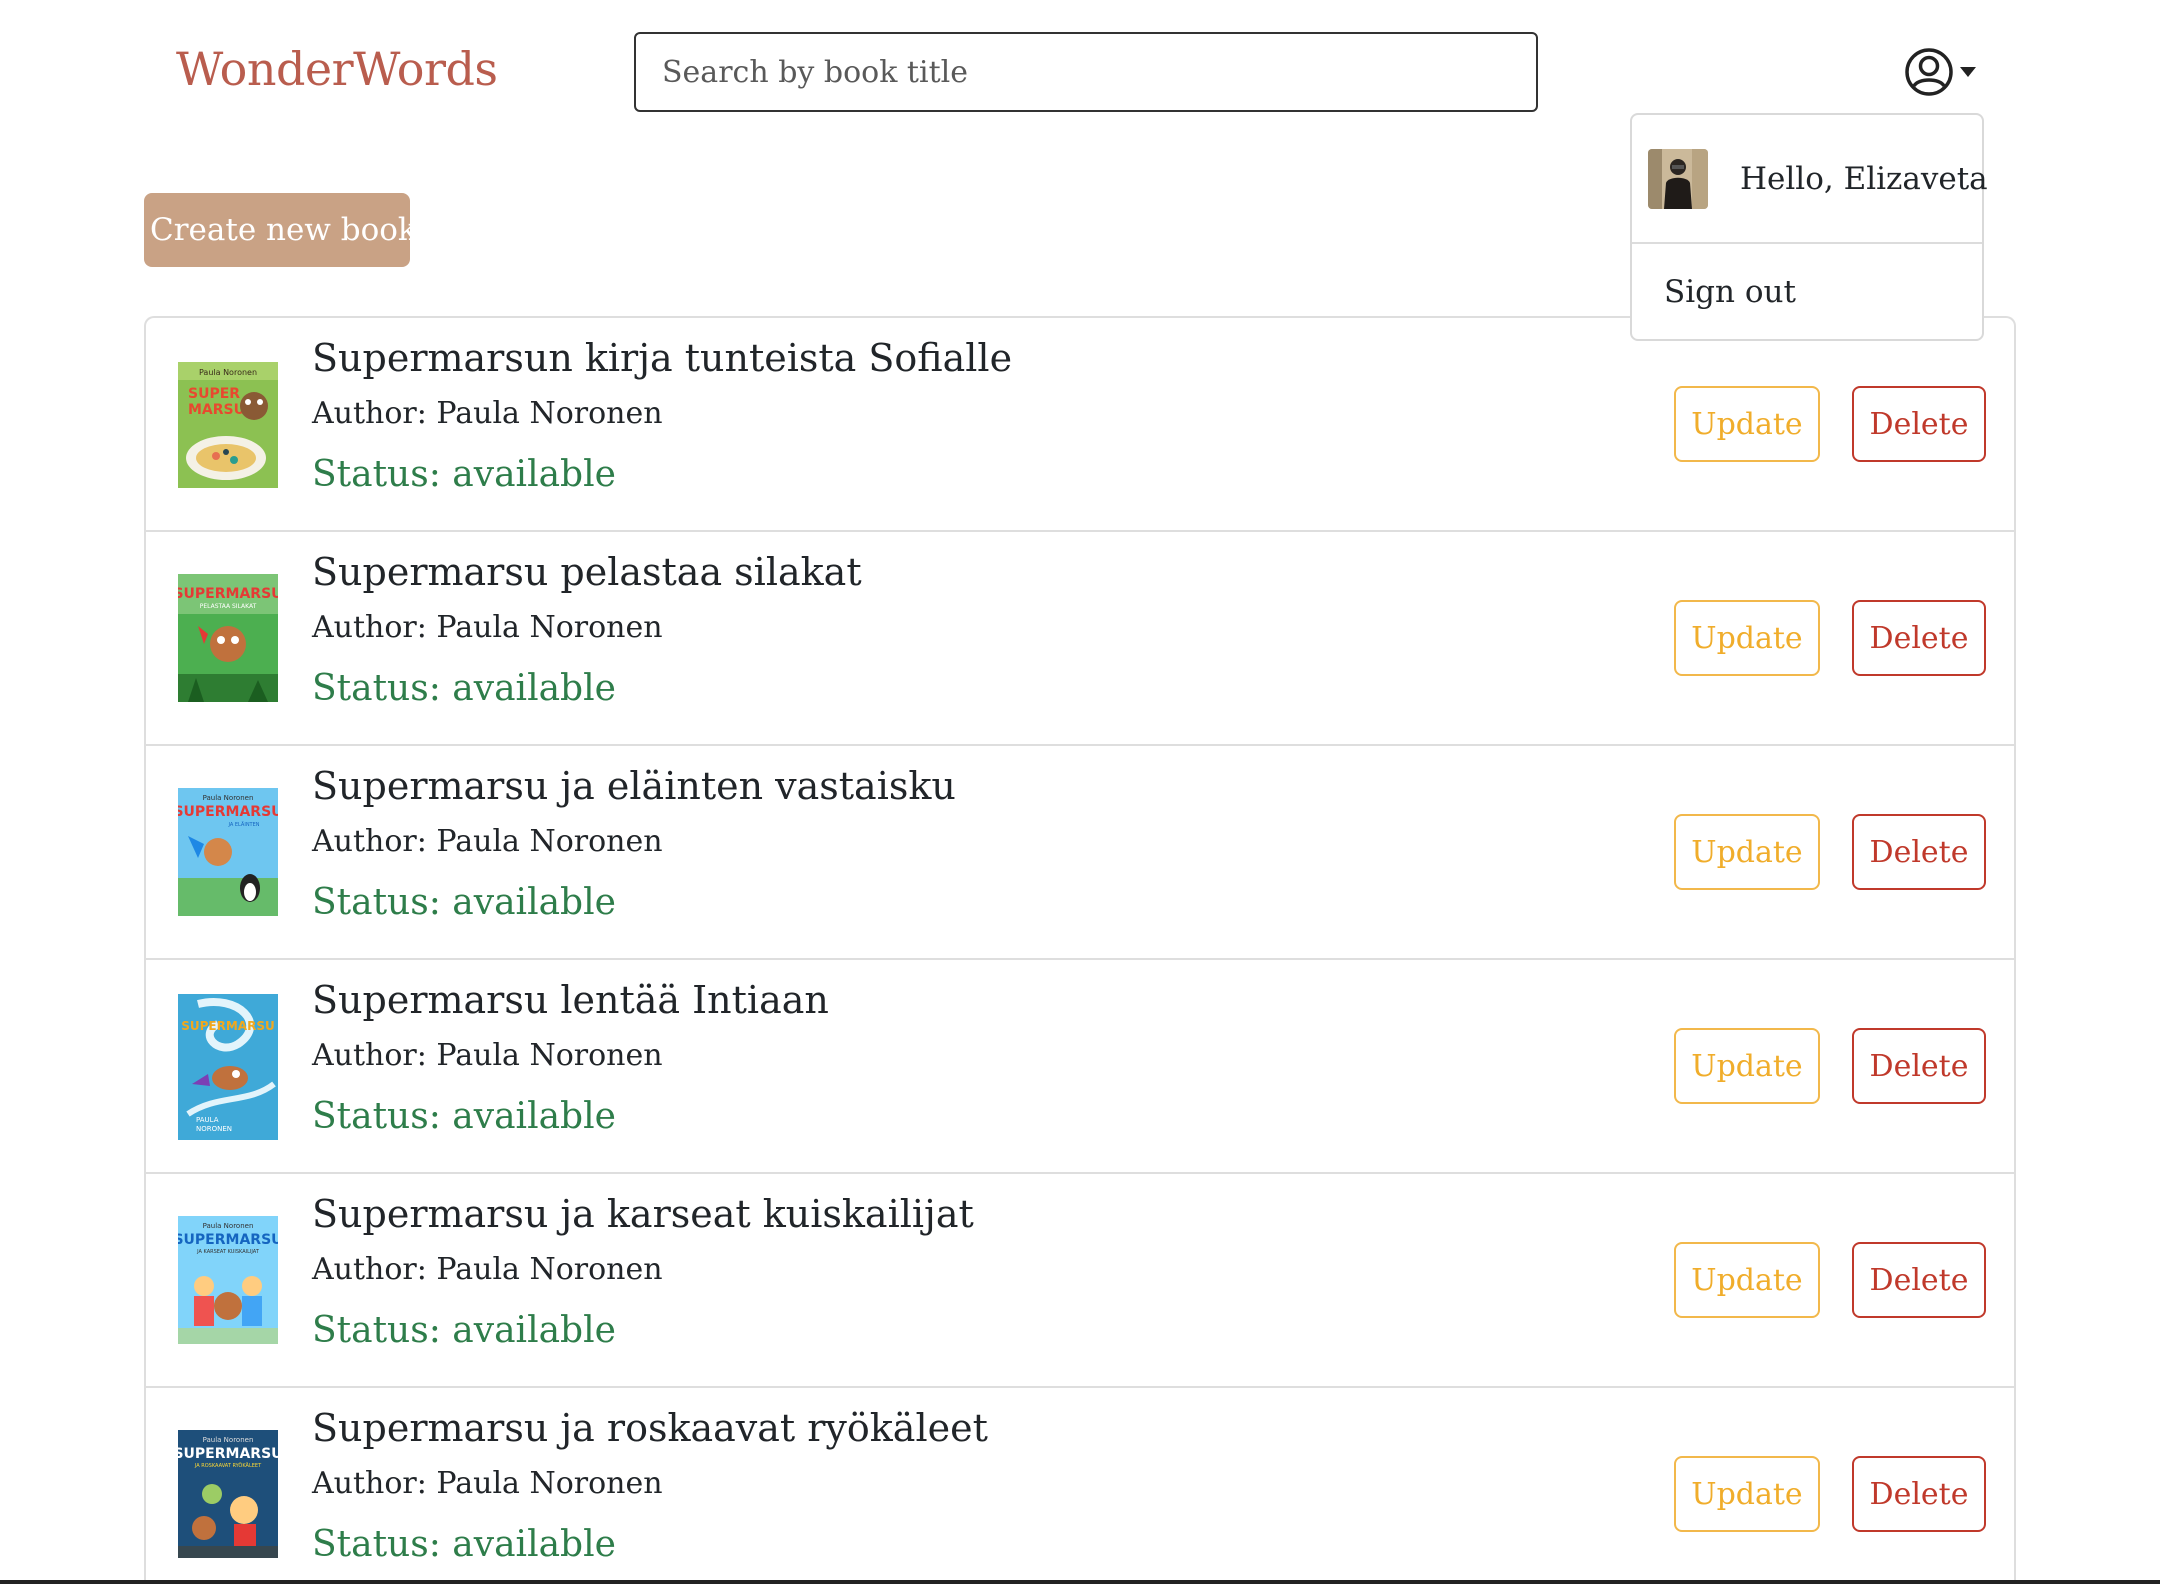  What do you see at coordinates (650, 1428) in the screenshot?
I see `book-title: Supermarsu ja roskaavat ryökäleet` at bounding box center [650, 1428].